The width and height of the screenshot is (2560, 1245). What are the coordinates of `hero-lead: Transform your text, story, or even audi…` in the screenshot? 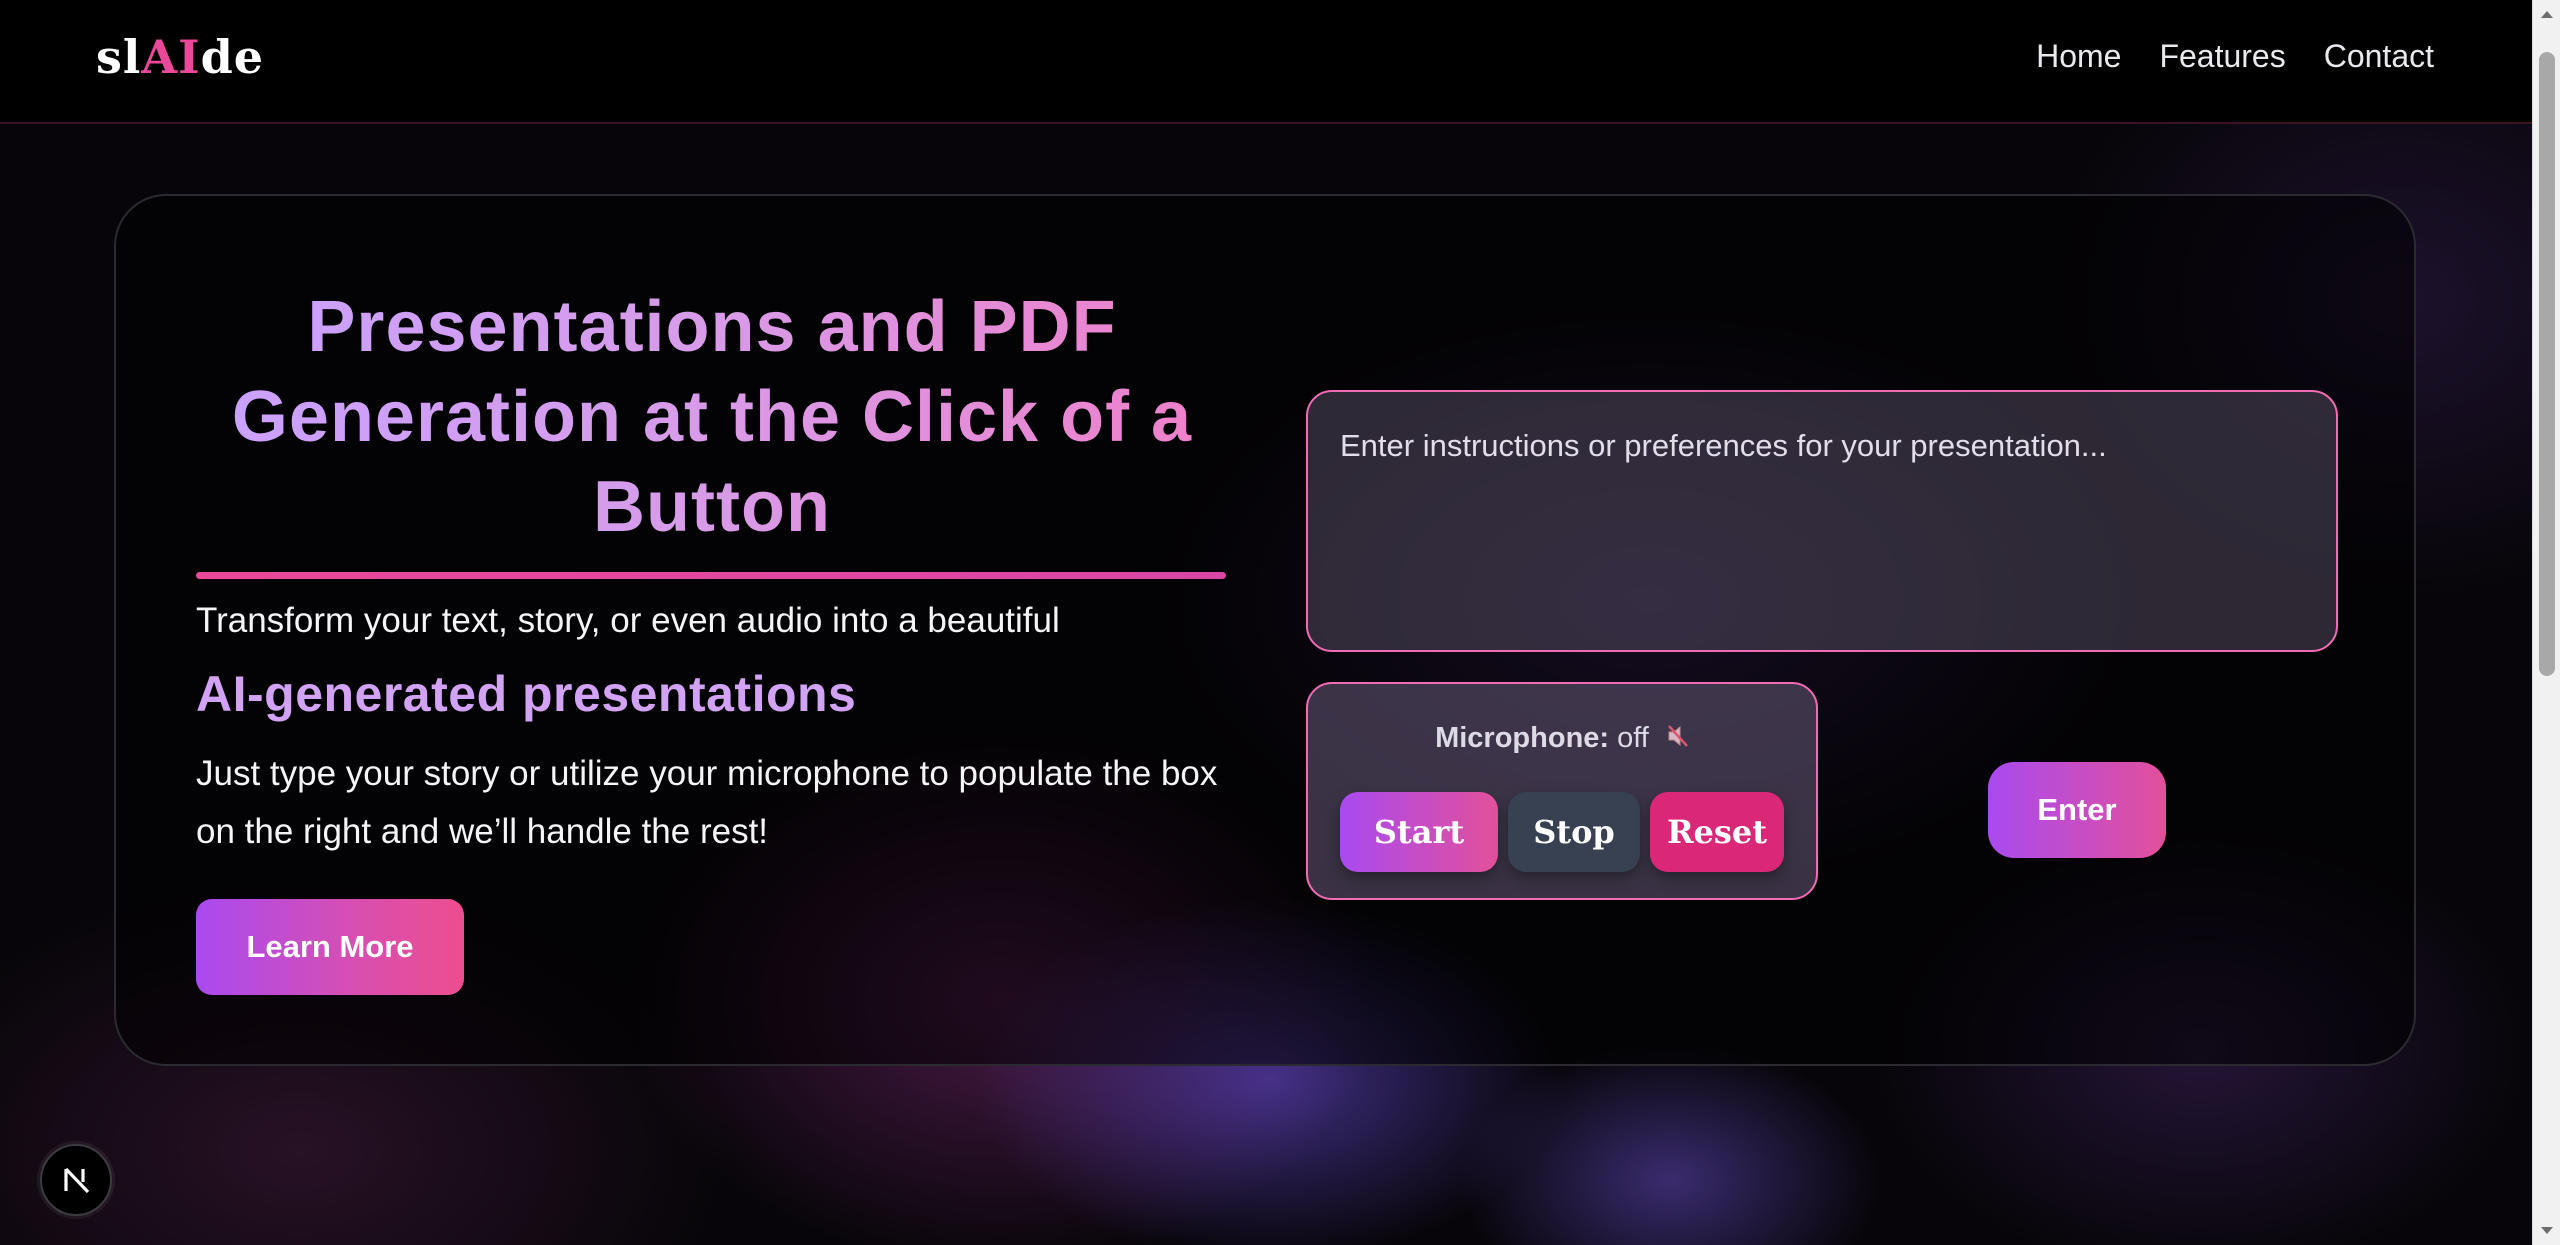 It's located at (628, 620).